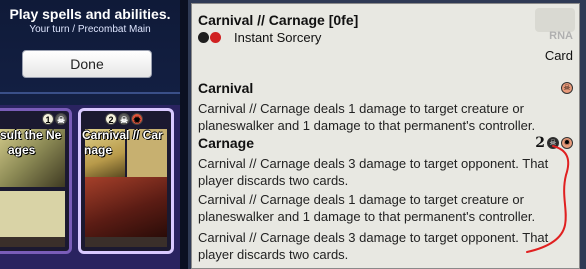 This screenshot has width=586, height=269. Describe the element at coordinates (122, 135) in the screenshot. I see `card-title: Carnival // Car` at that location.